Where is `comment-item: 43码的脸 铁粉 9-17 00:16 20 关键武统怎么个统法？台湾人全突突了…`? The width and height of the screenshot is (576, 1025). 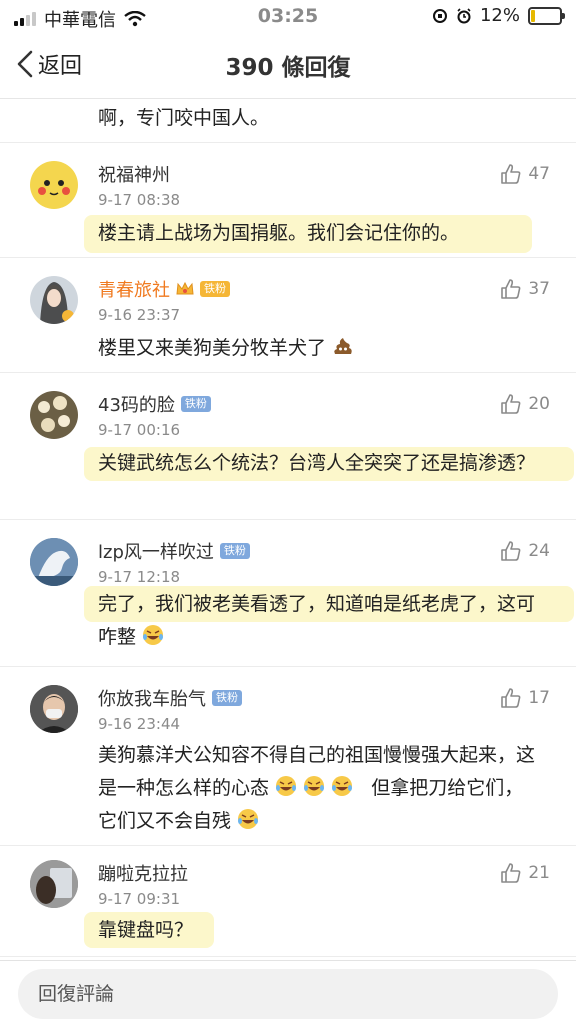 comment-item: 43码的脸 铁粉 9-17 00:16 20 关键武统怎么个统法？台湾人全突突了… is located at coordinates (288, 446).